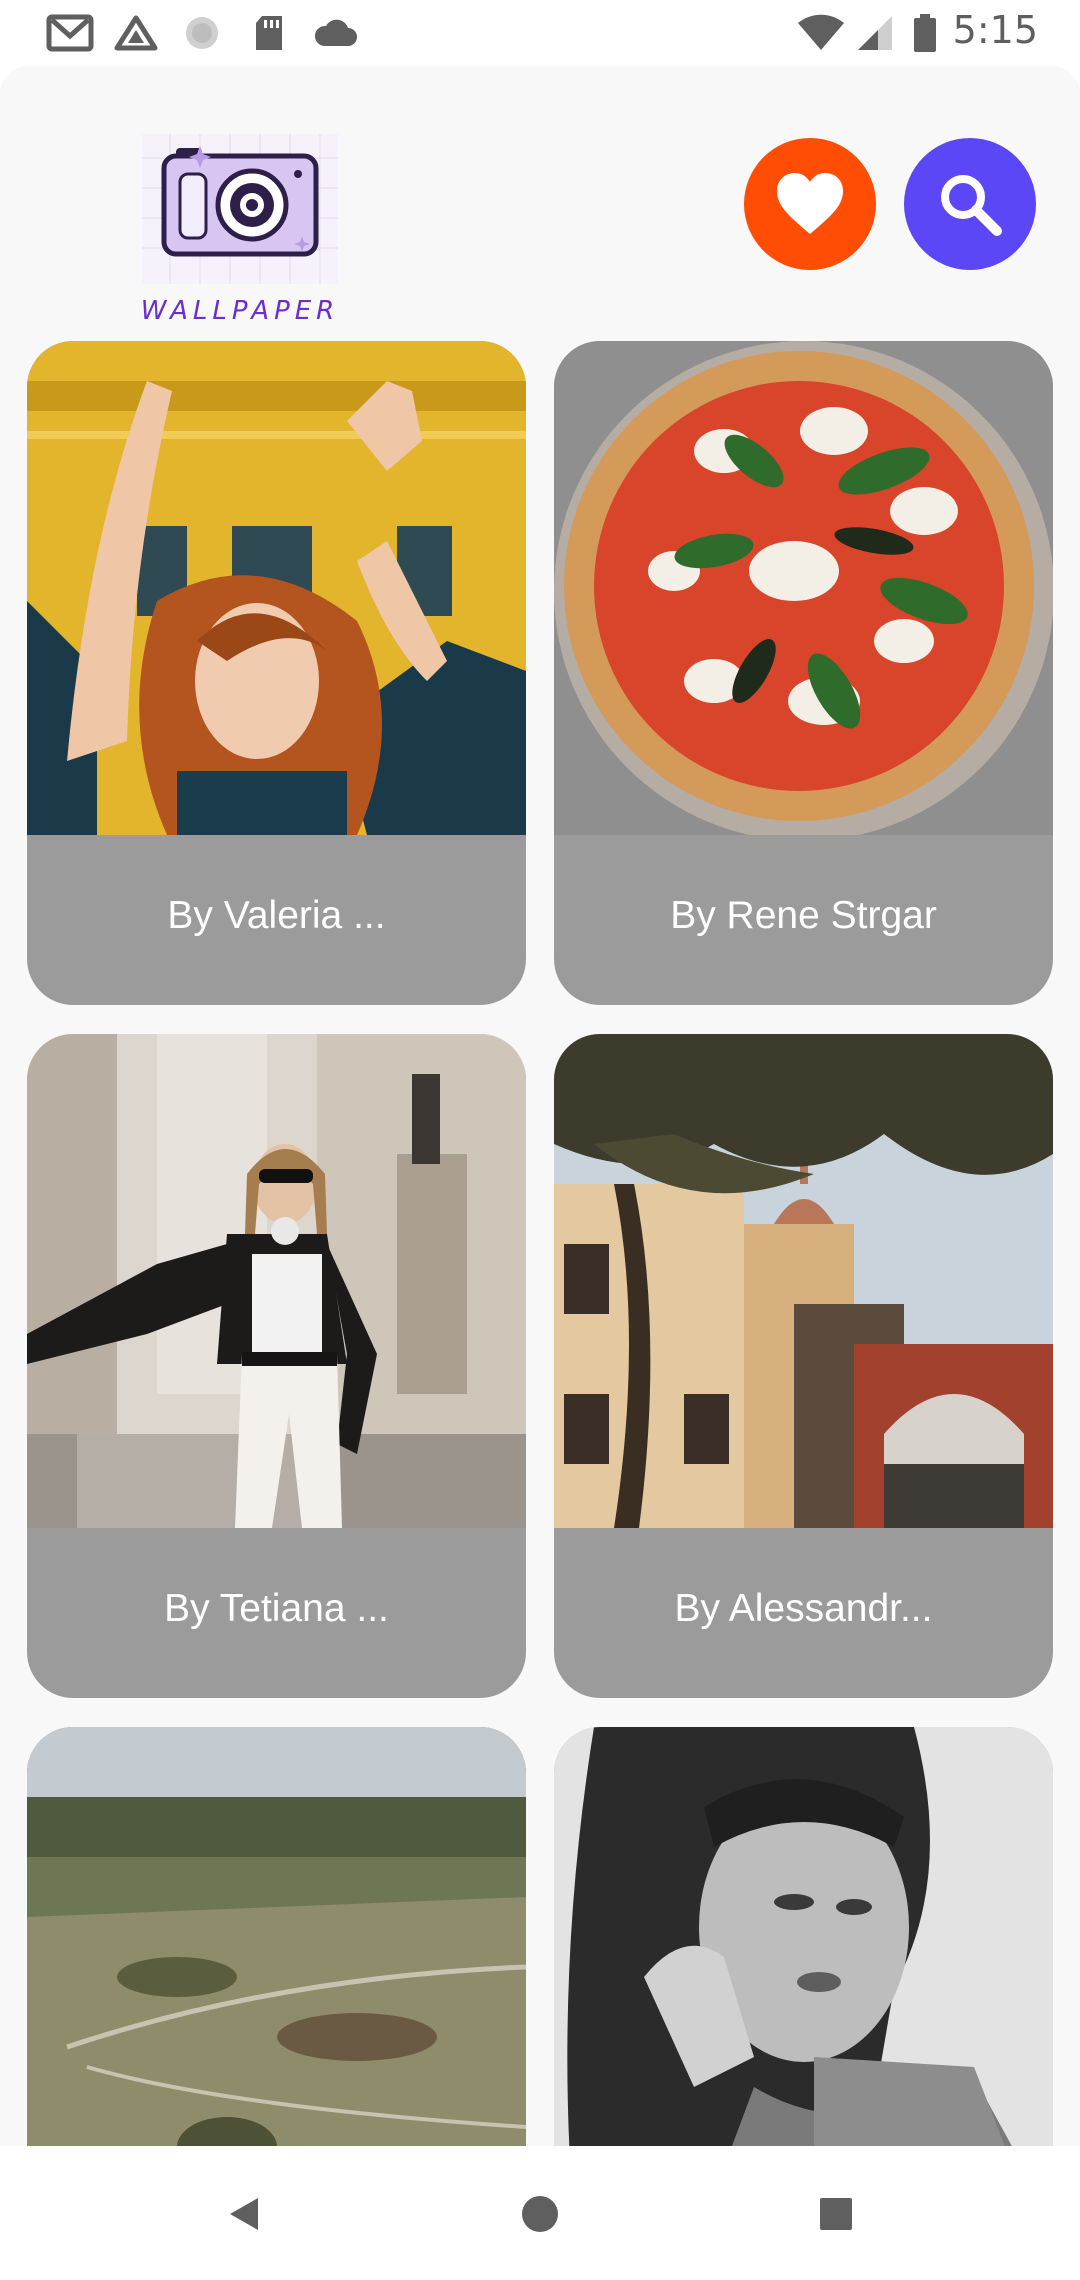 This screenshot has width=1080, height=2280. Describe the element at coordinates (202, 33) in the screenshot. I see `sync-circle-icon` at that location.